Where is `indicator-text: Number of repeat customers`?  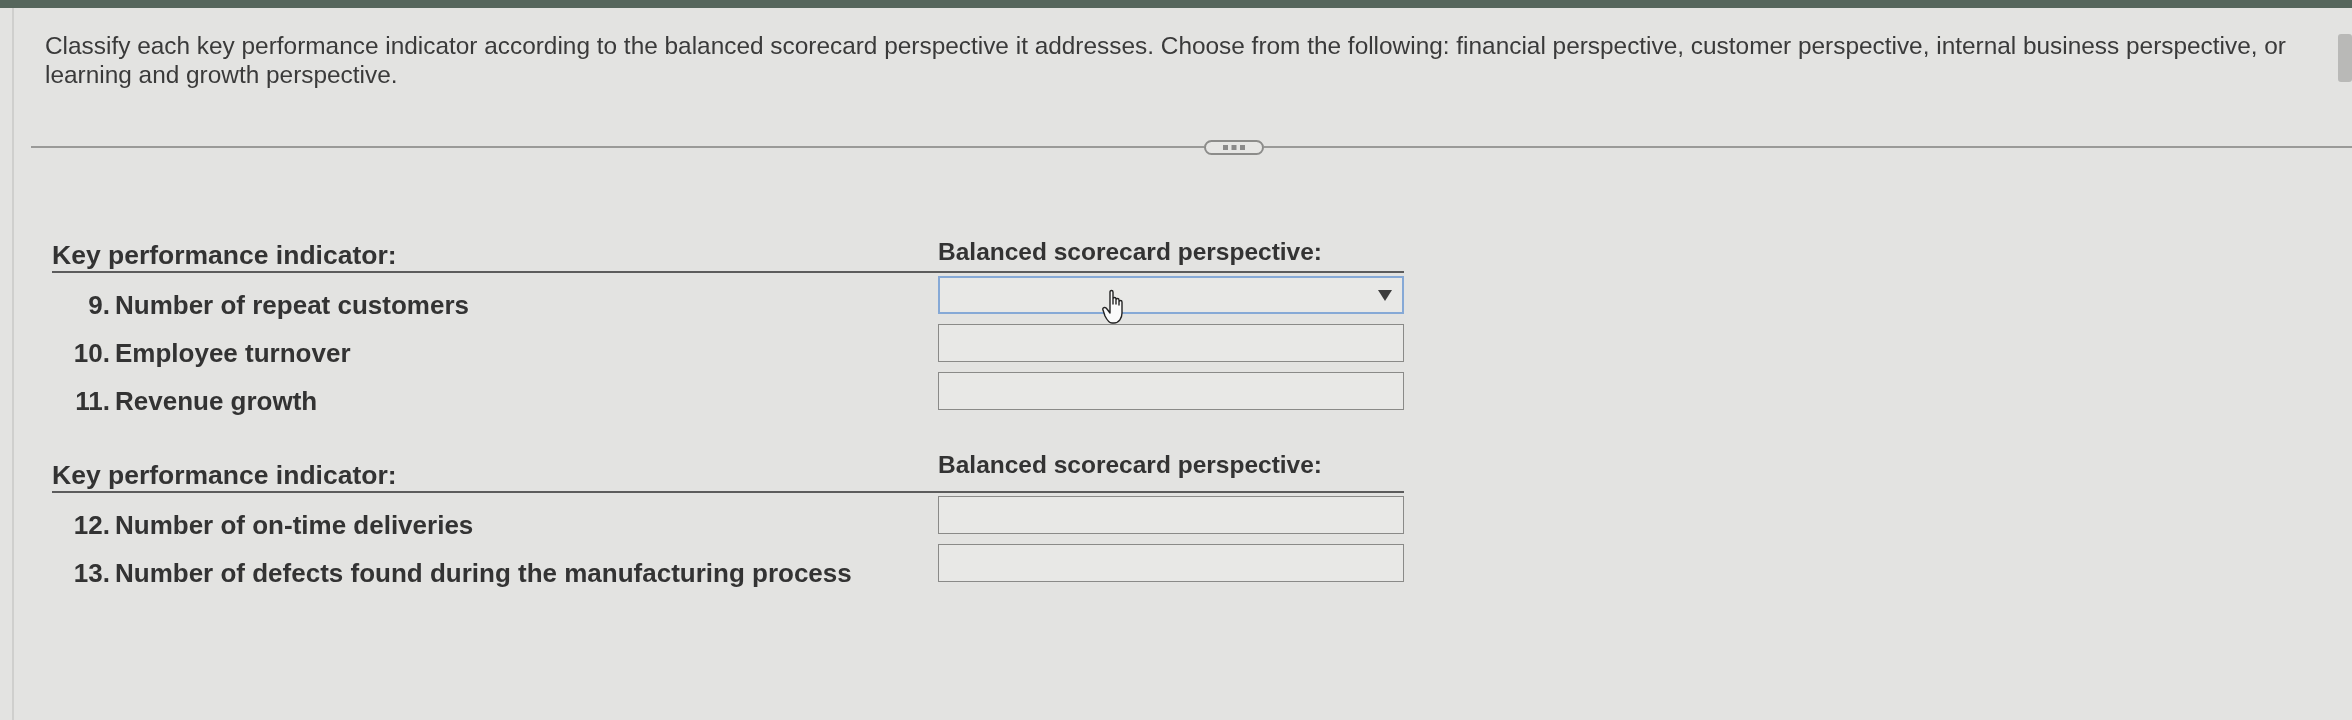
indicator-text: Number of repeat customers is located at coordinates (292, 305).